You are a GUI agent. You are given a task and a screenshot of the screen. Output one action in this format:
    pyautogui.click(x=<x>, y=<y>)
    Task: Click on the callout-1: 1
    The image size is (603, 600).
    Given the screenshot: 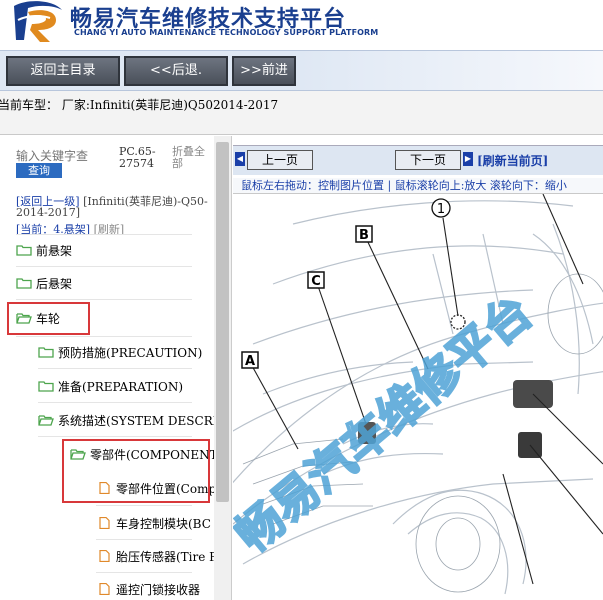 What is the action you would take?
    pyautogui.click(x=441, y=209)
    